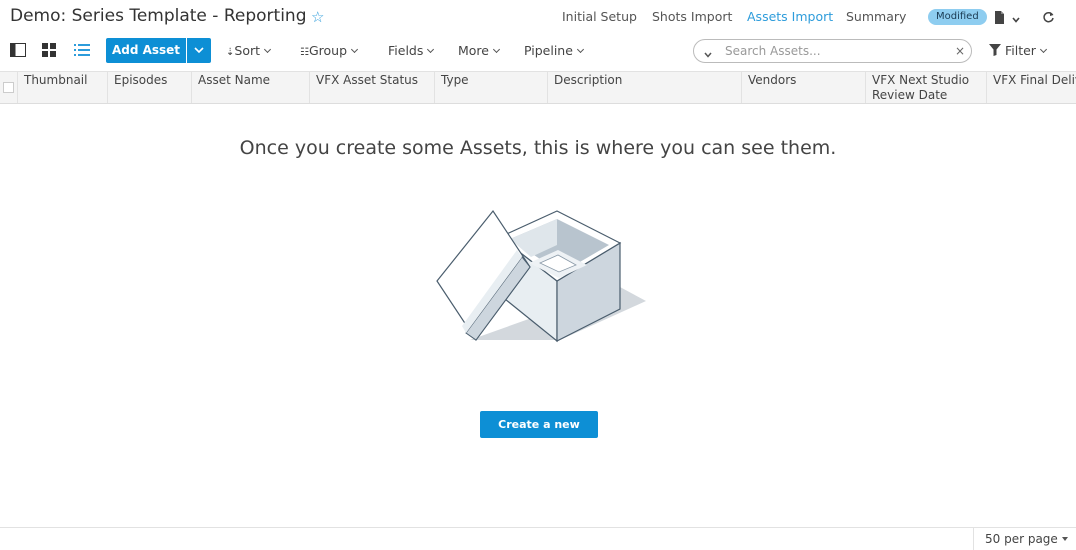 The width and height of the screenshot is (1076, 550). I want to click on column-header: Description, so click(645, 87).